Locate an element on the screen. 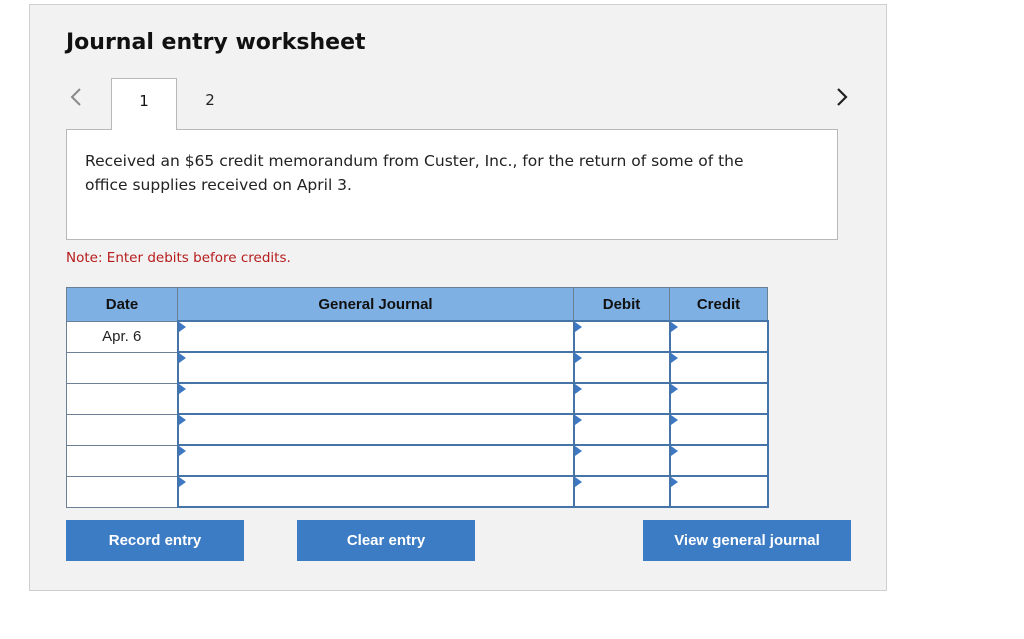  chevron-left-icon is located at coordinates (77, 97).